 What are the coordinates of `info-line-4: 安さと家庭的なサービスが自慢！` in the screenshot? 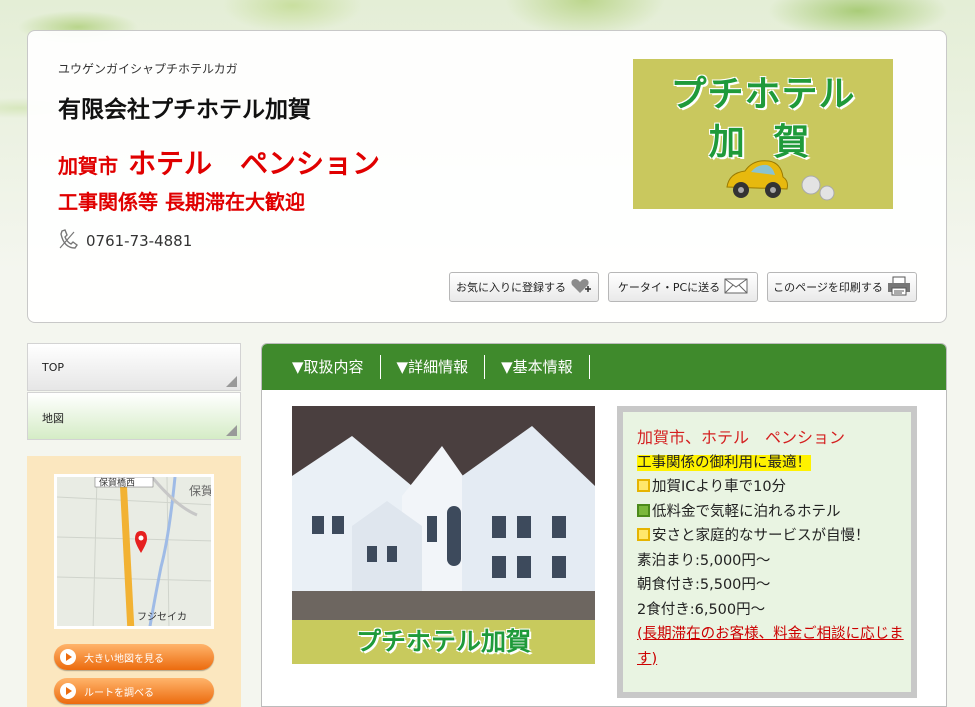 It's located at (774, 536).